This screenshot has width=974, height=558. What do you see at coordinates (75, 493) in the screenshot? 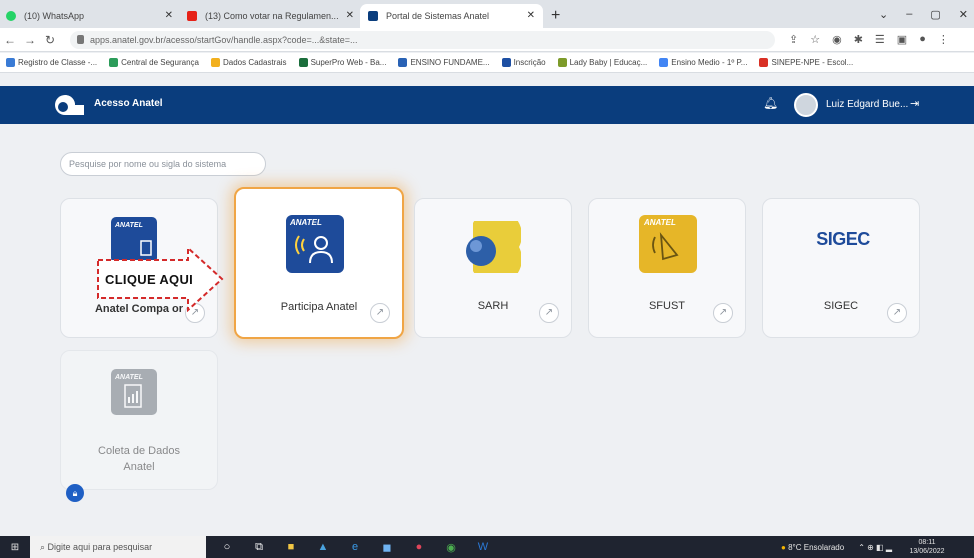
I see `lock-badge-icon: 🔒︎` at bounding box center [75, 493].